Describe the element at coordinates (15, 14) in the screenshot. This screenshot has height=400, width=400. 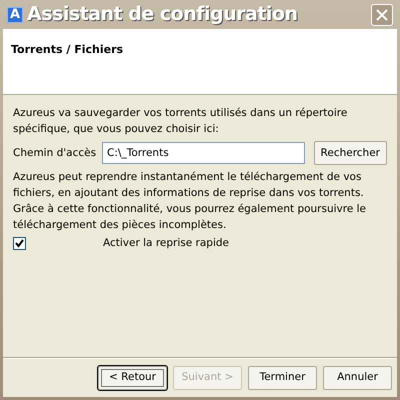
I see `app-icon: A` at that location.